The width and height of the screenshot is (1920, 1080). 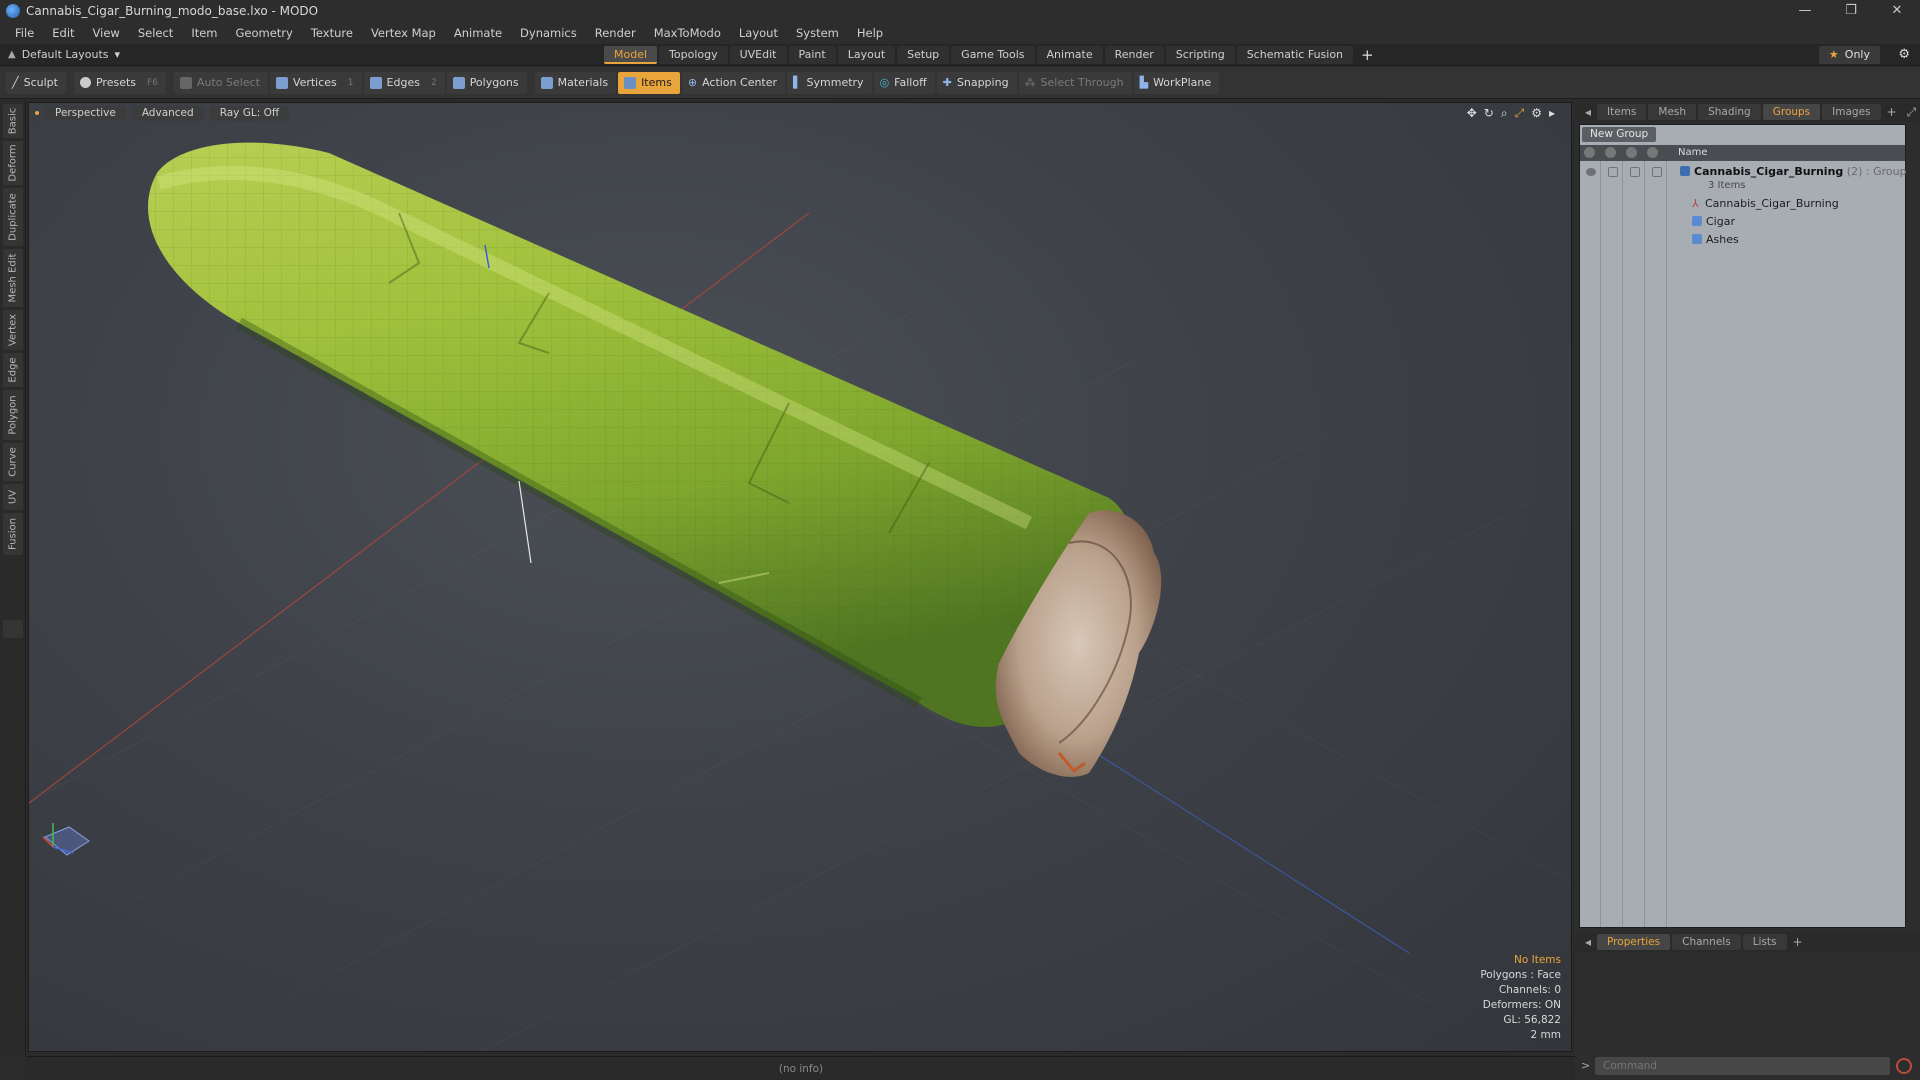 I want to click on group-lock-toggle, so click(x=1635, y=172).